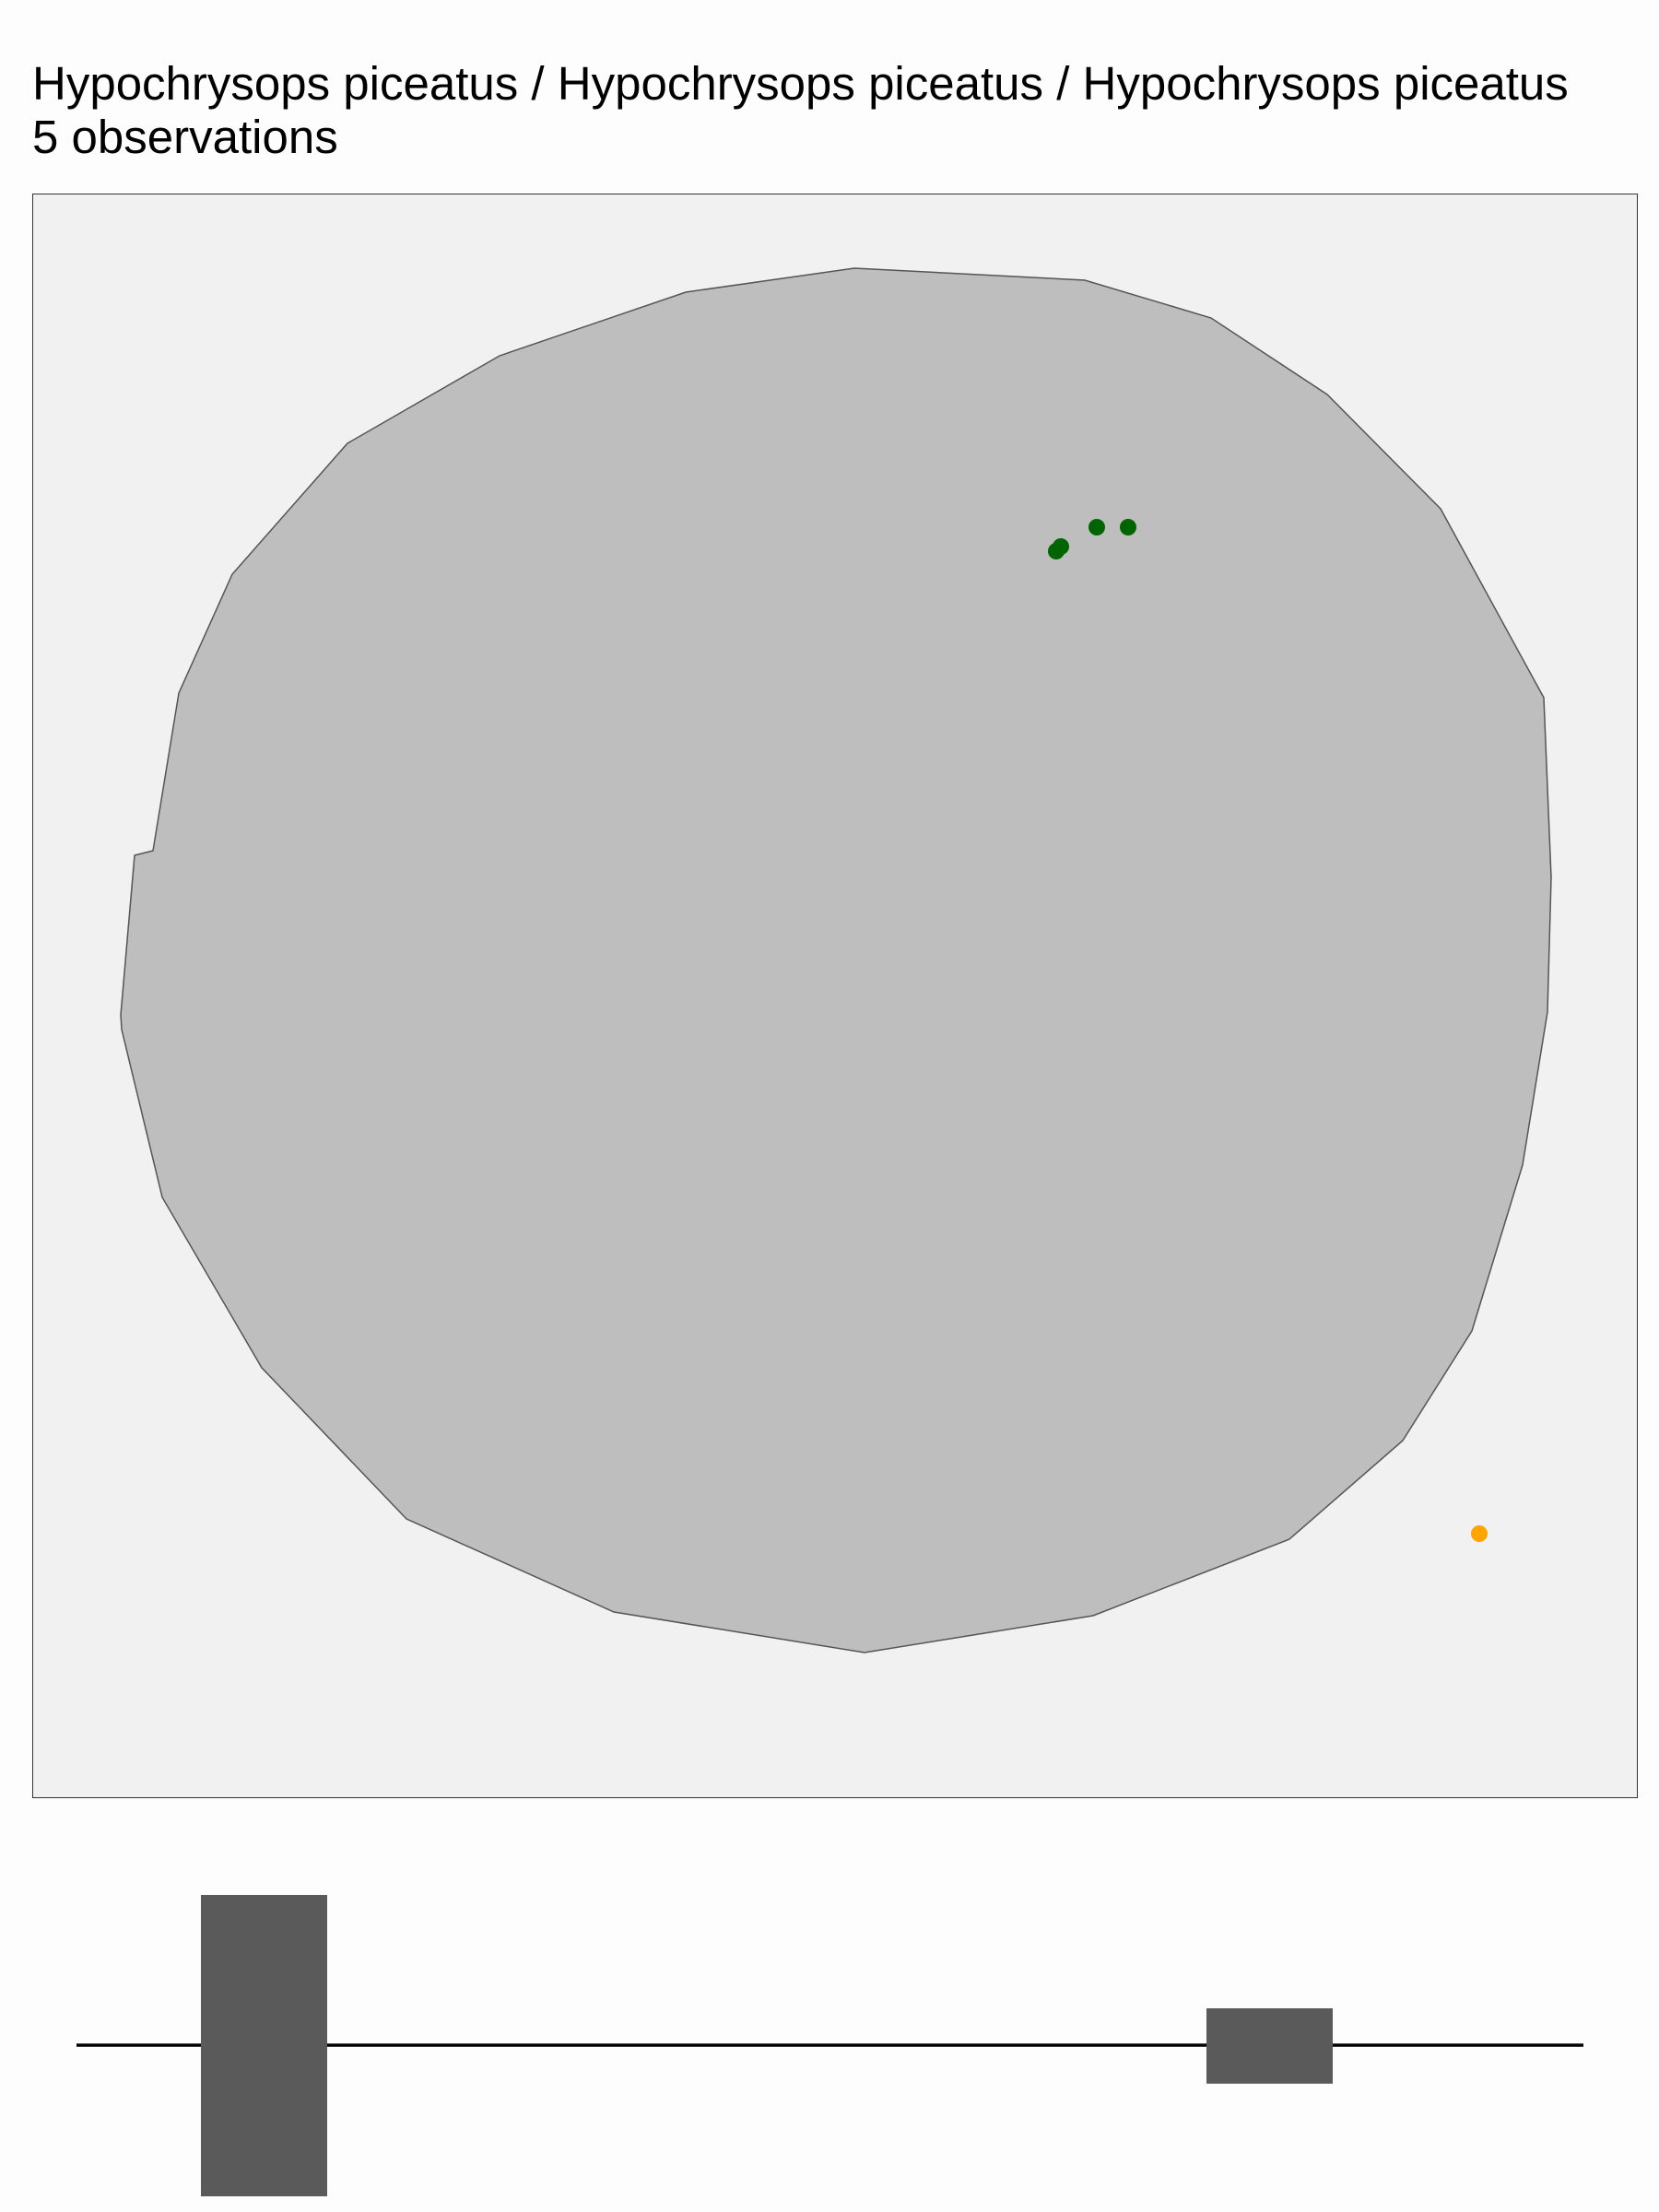  I want to click on observation-count: 5 observations, so click(185, 137).